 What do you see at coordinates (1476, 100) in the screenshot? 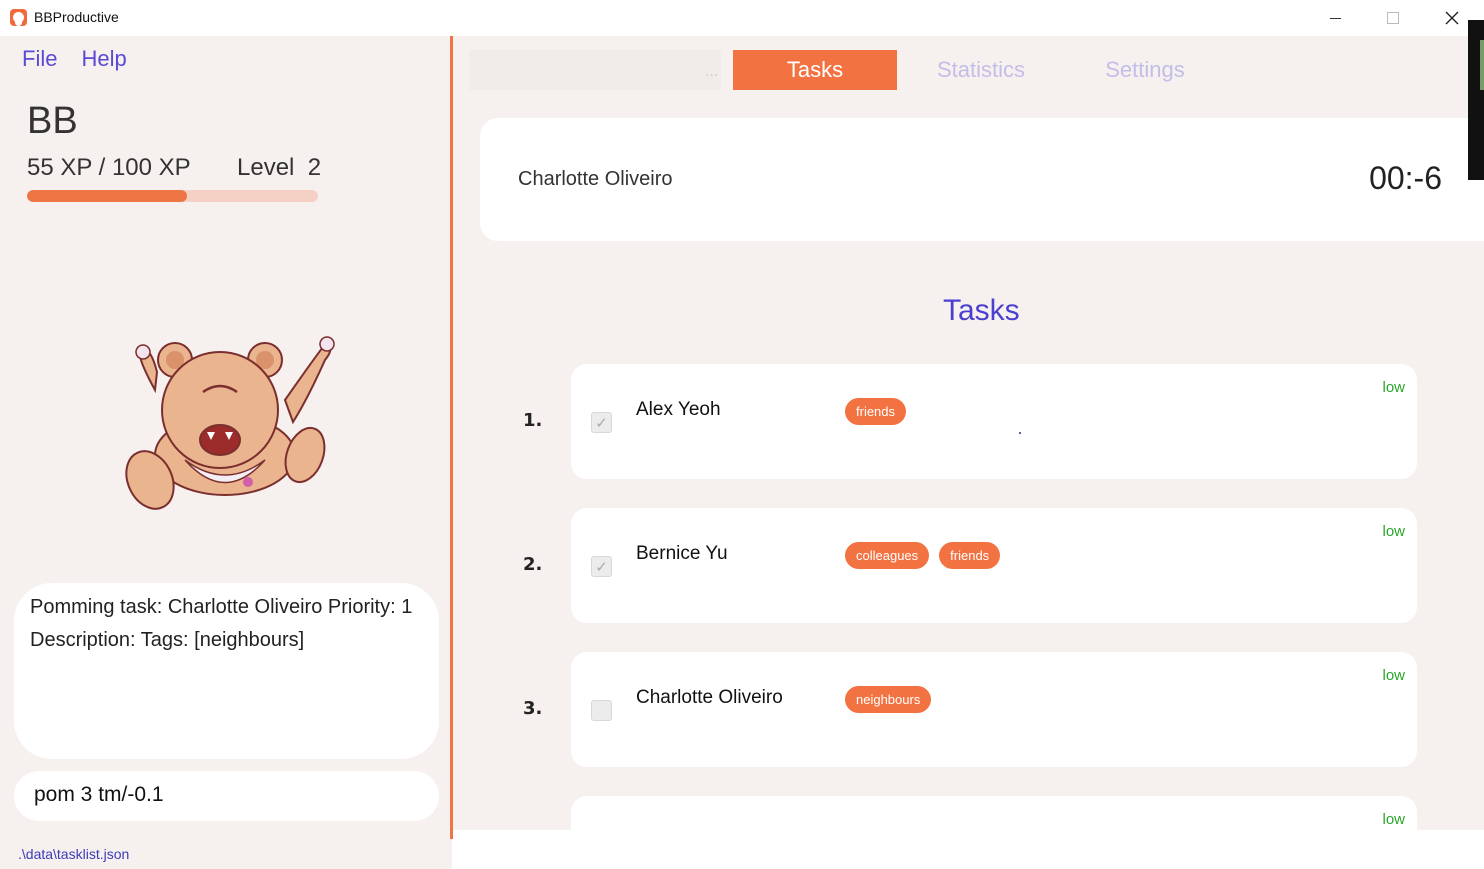
I see `background-window-edge` at bounding box center [1476, 100].